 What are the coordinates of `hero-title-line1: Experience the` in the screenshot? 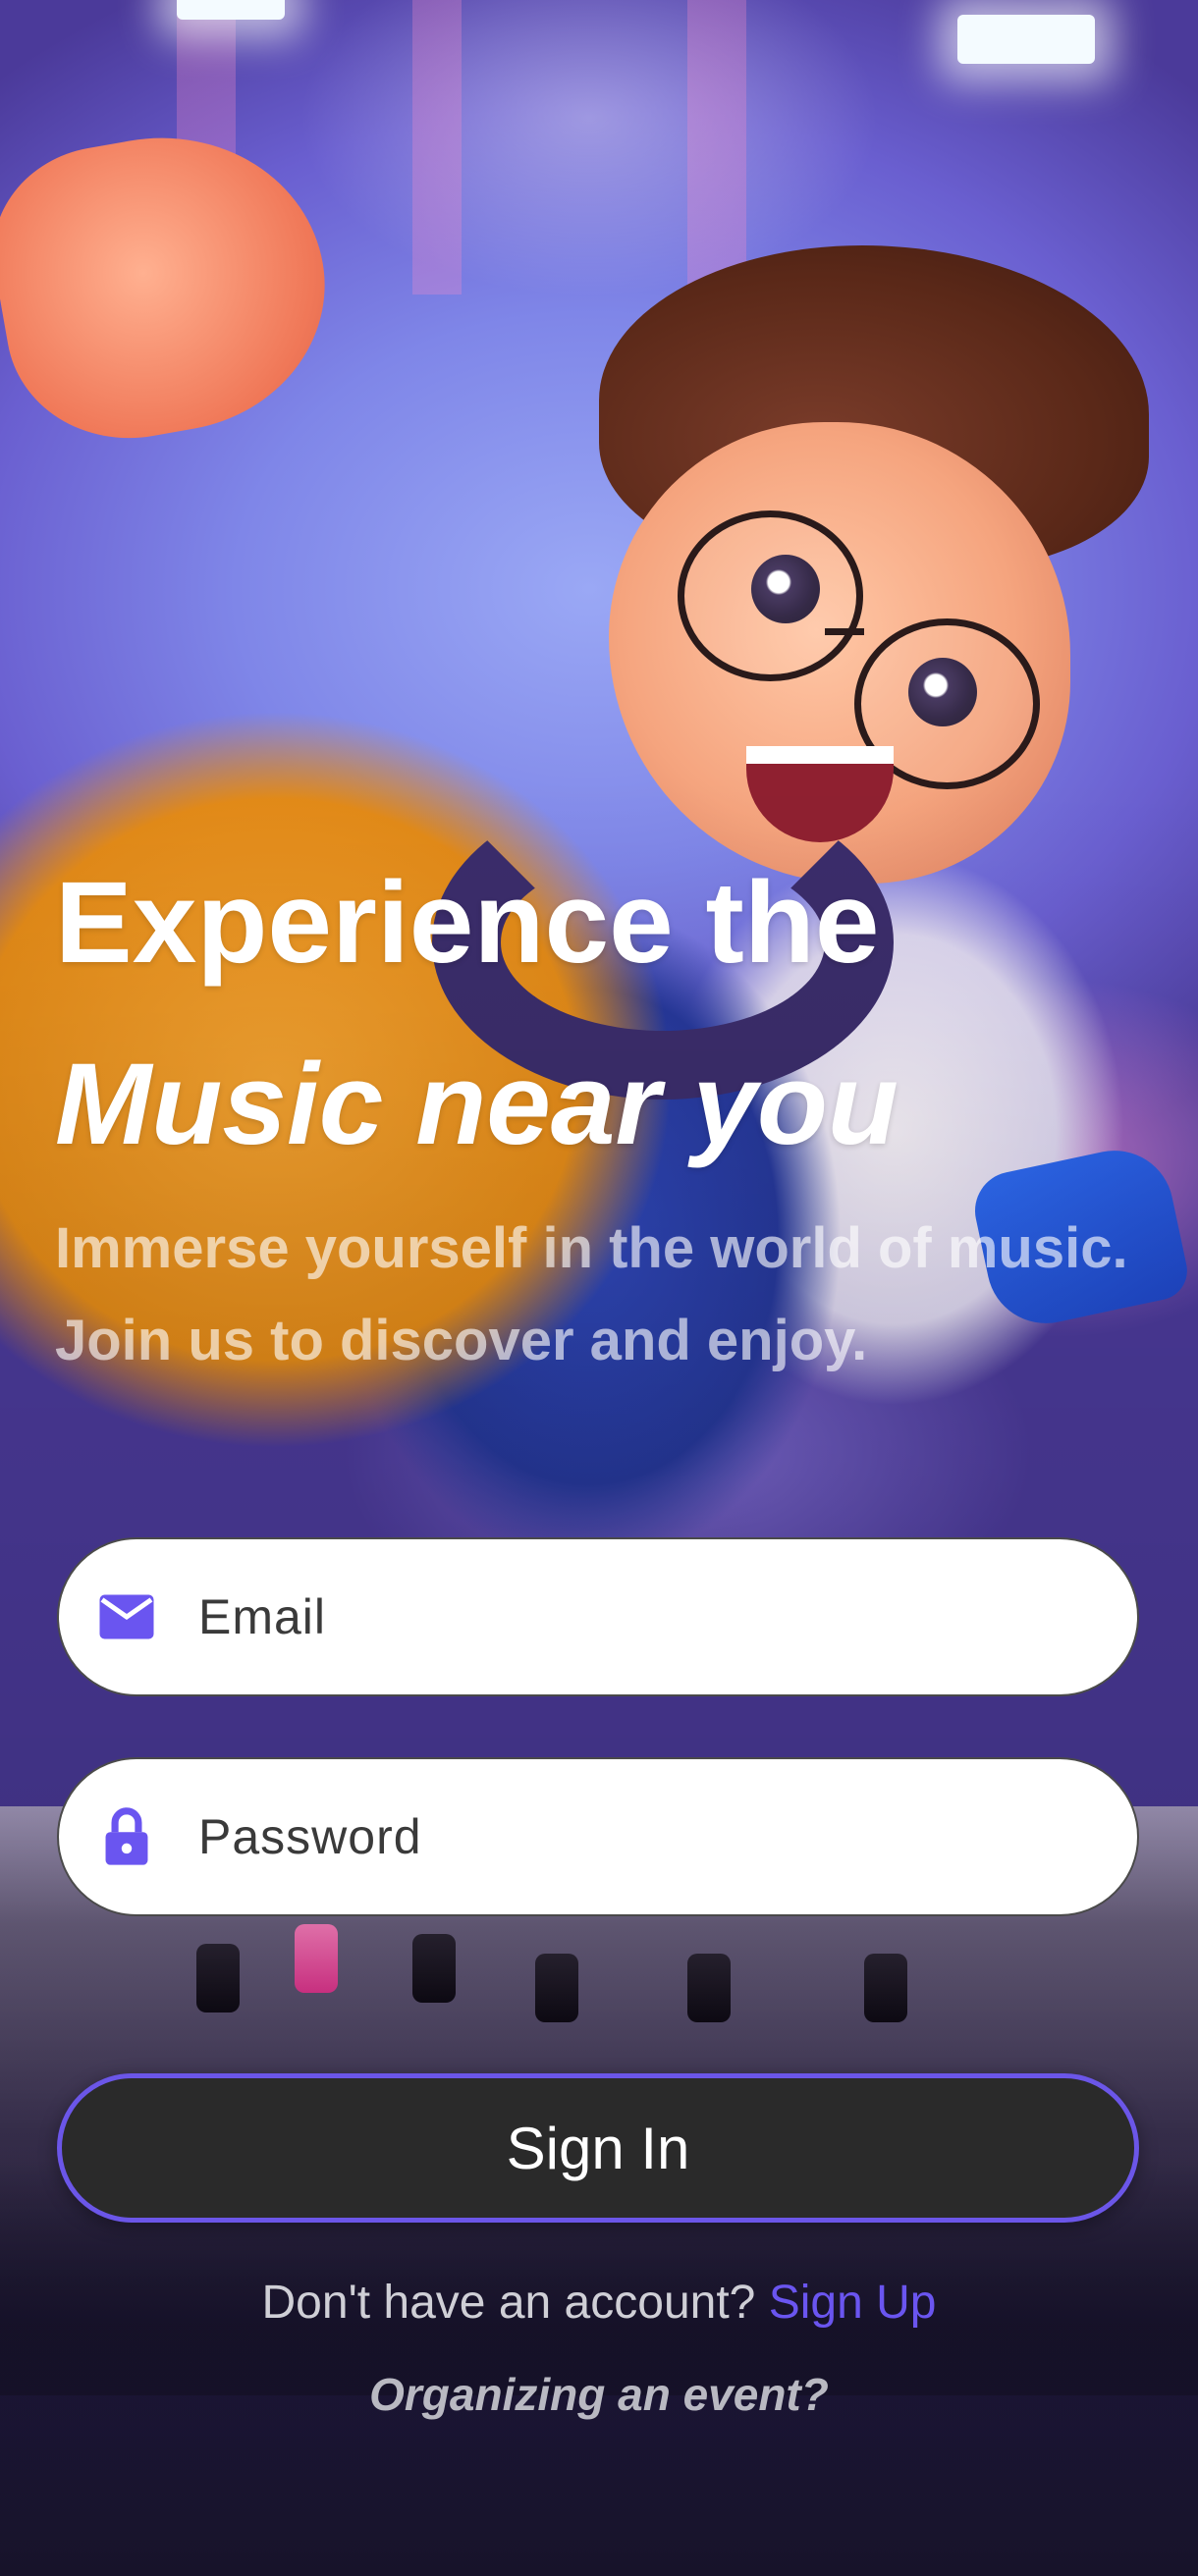 It's located at (467, 923).